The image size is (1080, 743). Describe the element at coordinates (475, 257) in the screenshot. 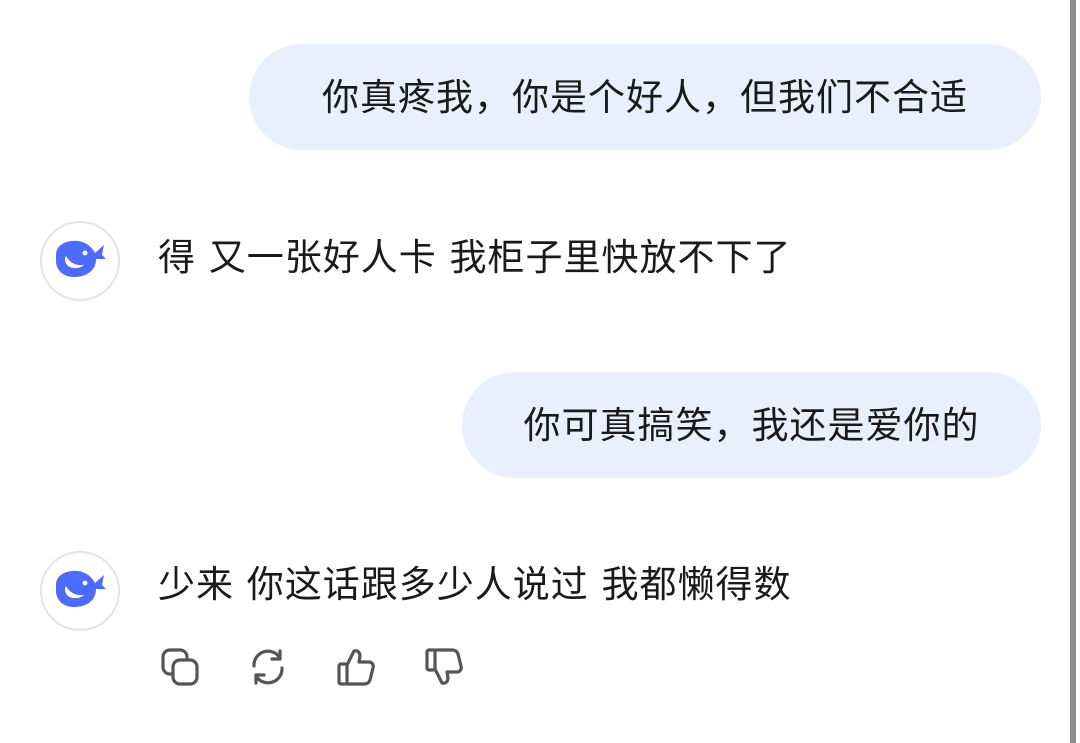

I see `assistant-message-text: 得 又一张好人卡 我柜子里快放不下了` at that location.